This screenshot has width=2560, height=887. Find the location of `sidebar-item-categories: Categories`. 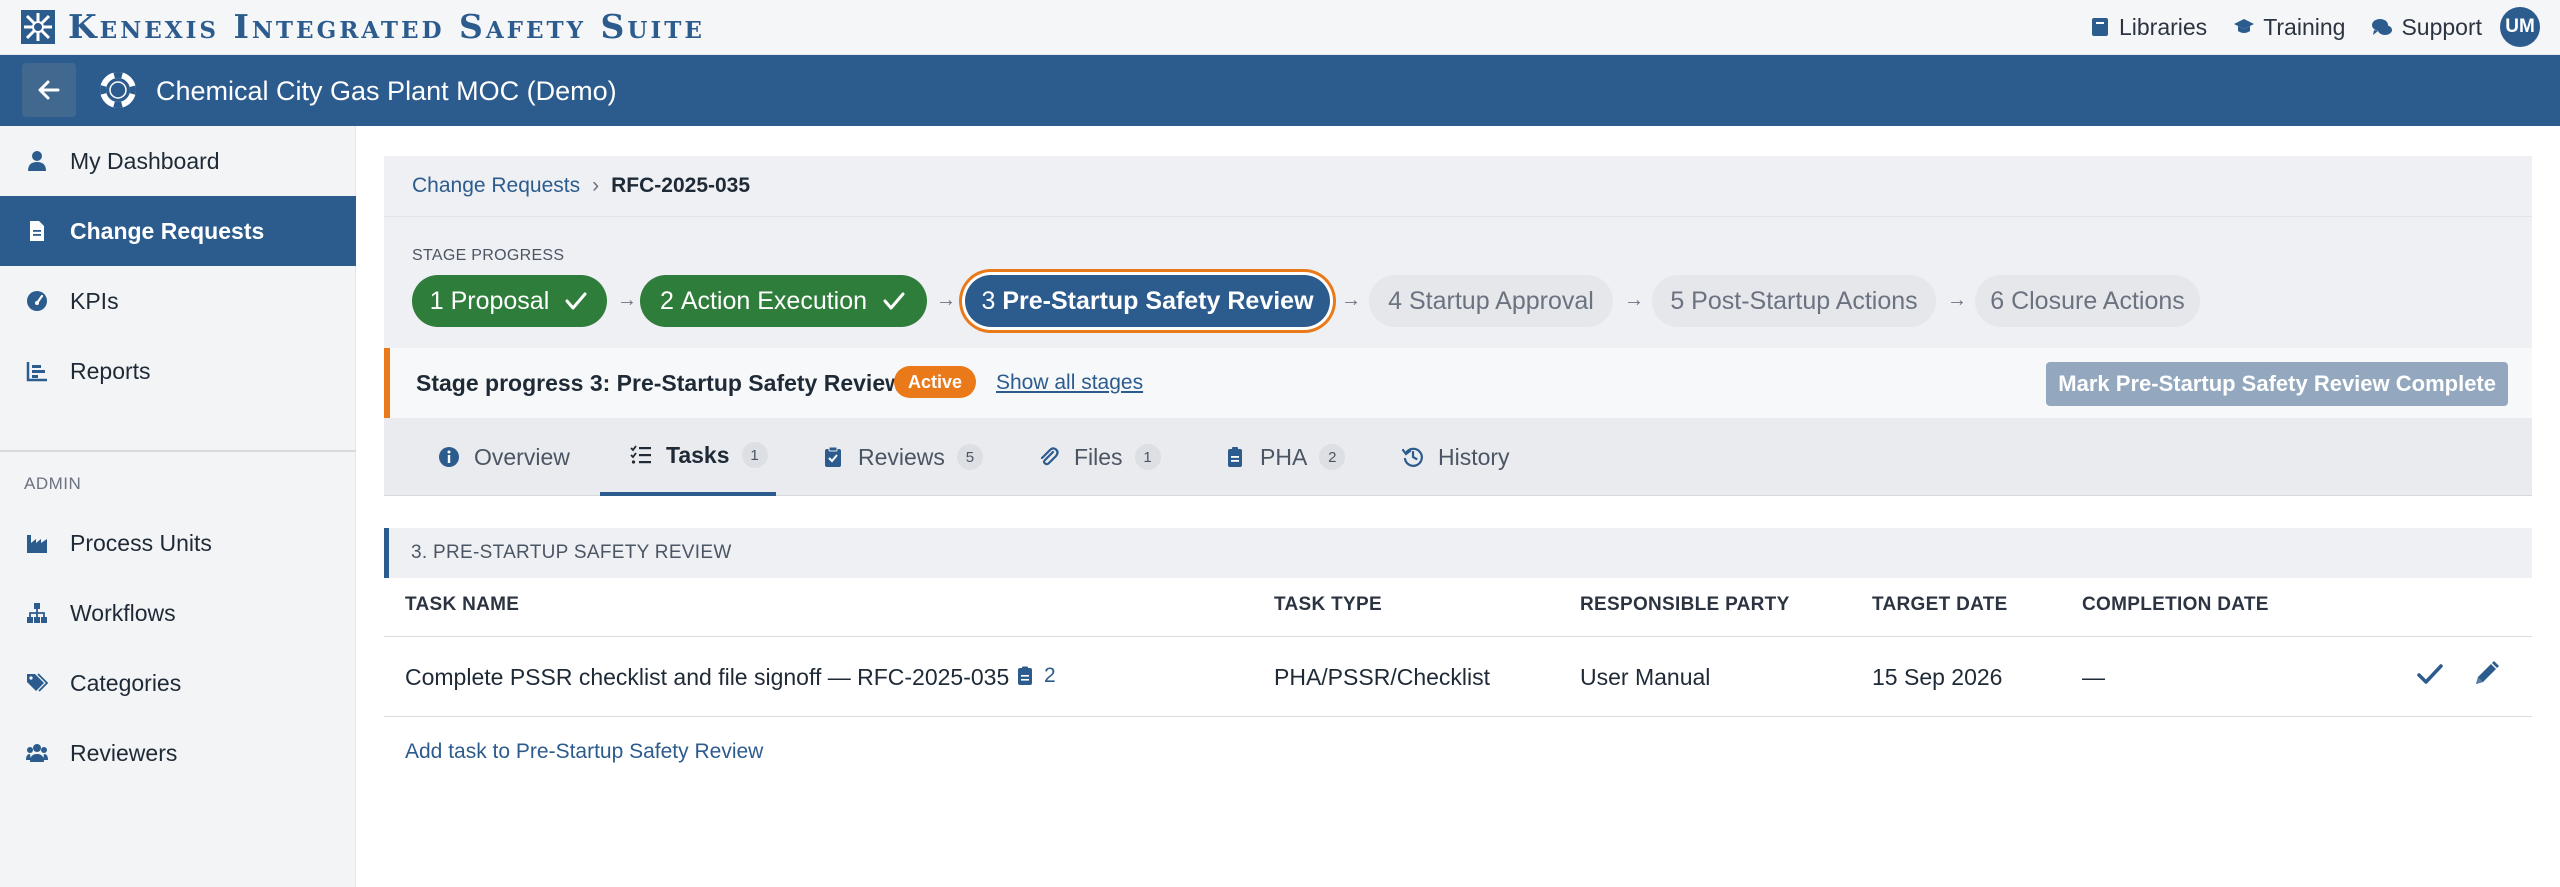

sidebar-item-categories: Categories is located at coordinates (178, 683).